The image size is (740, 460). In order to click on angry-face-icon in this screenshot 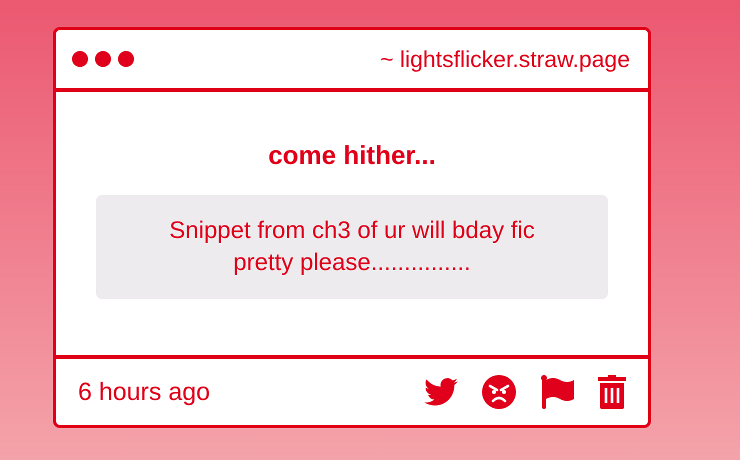, I will do `click(499, 392)`.